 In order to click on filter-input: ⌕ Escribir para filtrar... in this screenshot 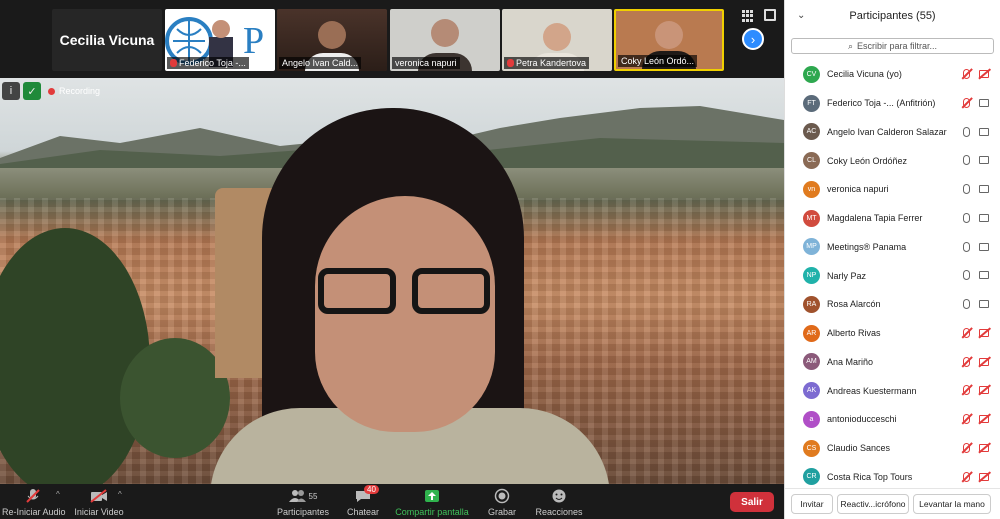, I will do `click(892, 46)`.